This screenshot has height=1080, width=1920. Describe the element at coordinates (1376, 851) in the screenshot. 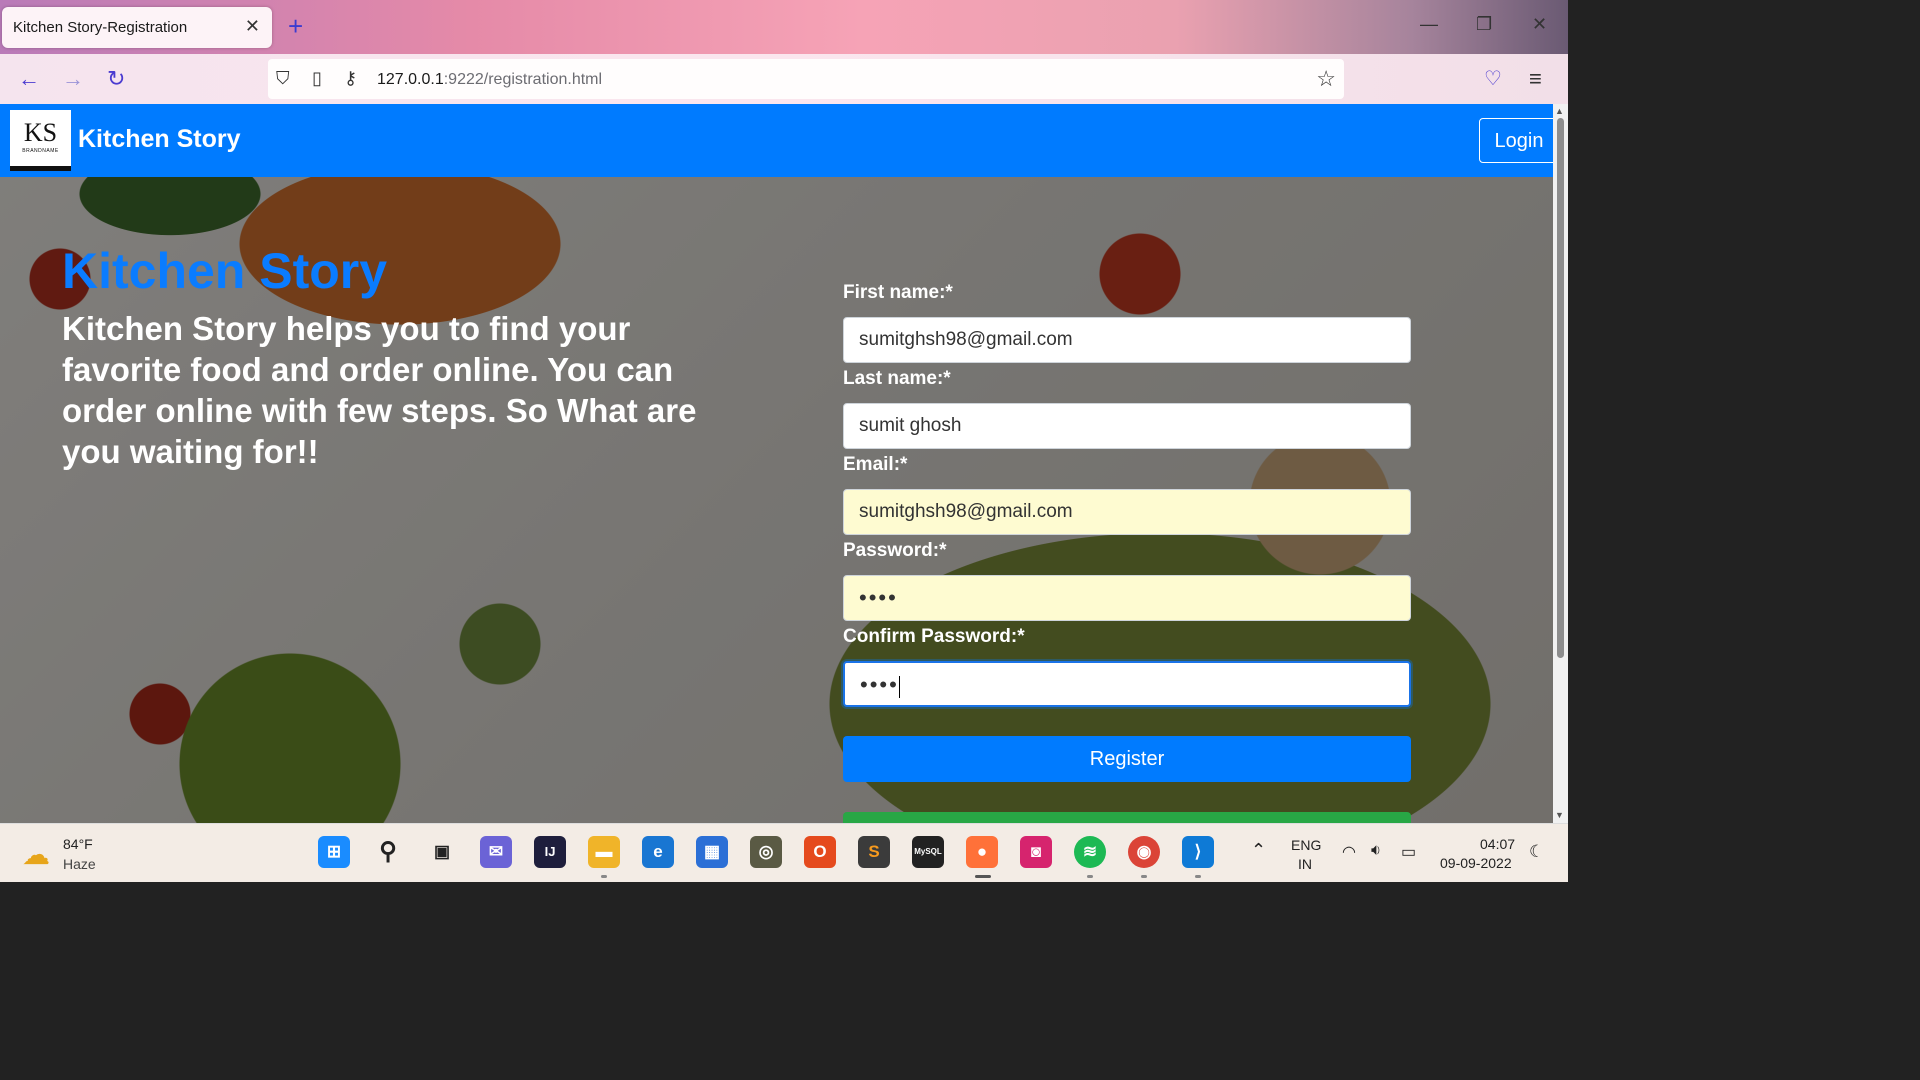

I see `volume-icon: 🔉︎` at that location.